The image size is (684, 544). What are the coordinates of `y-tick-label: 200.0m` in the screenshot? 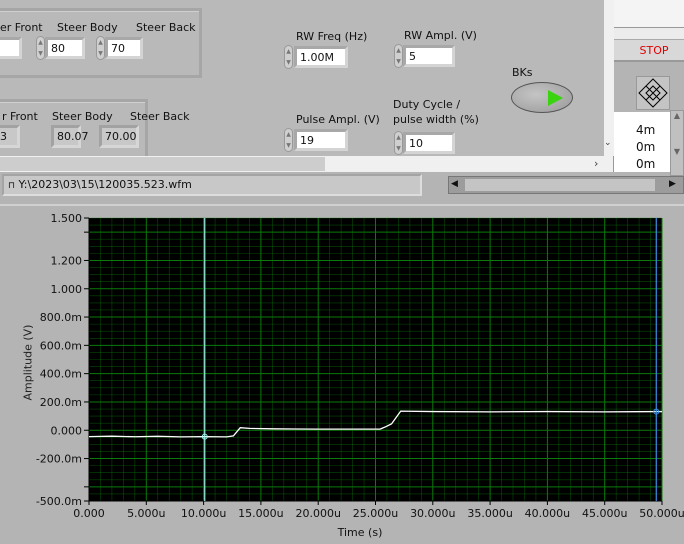 It's located at (61, 402).